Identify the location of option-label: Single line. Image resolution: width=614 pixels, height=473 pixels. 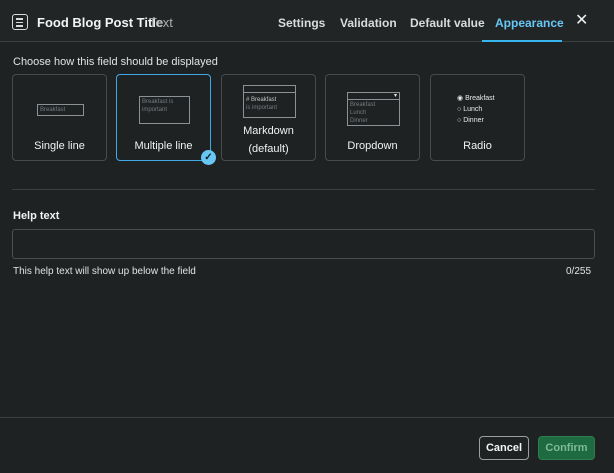
(59, 146).